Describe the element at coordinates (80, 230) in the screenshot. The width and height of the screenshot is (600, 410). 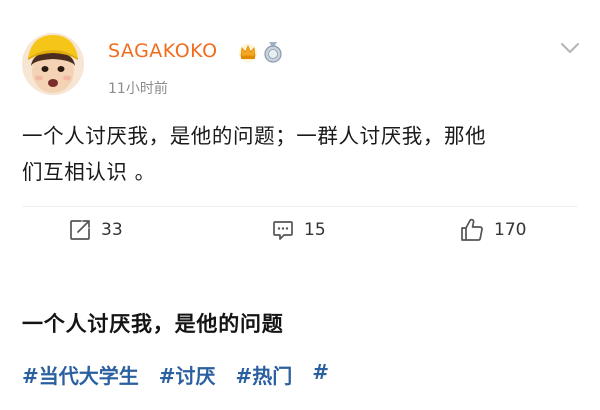
I see `repost-icon` at that location.